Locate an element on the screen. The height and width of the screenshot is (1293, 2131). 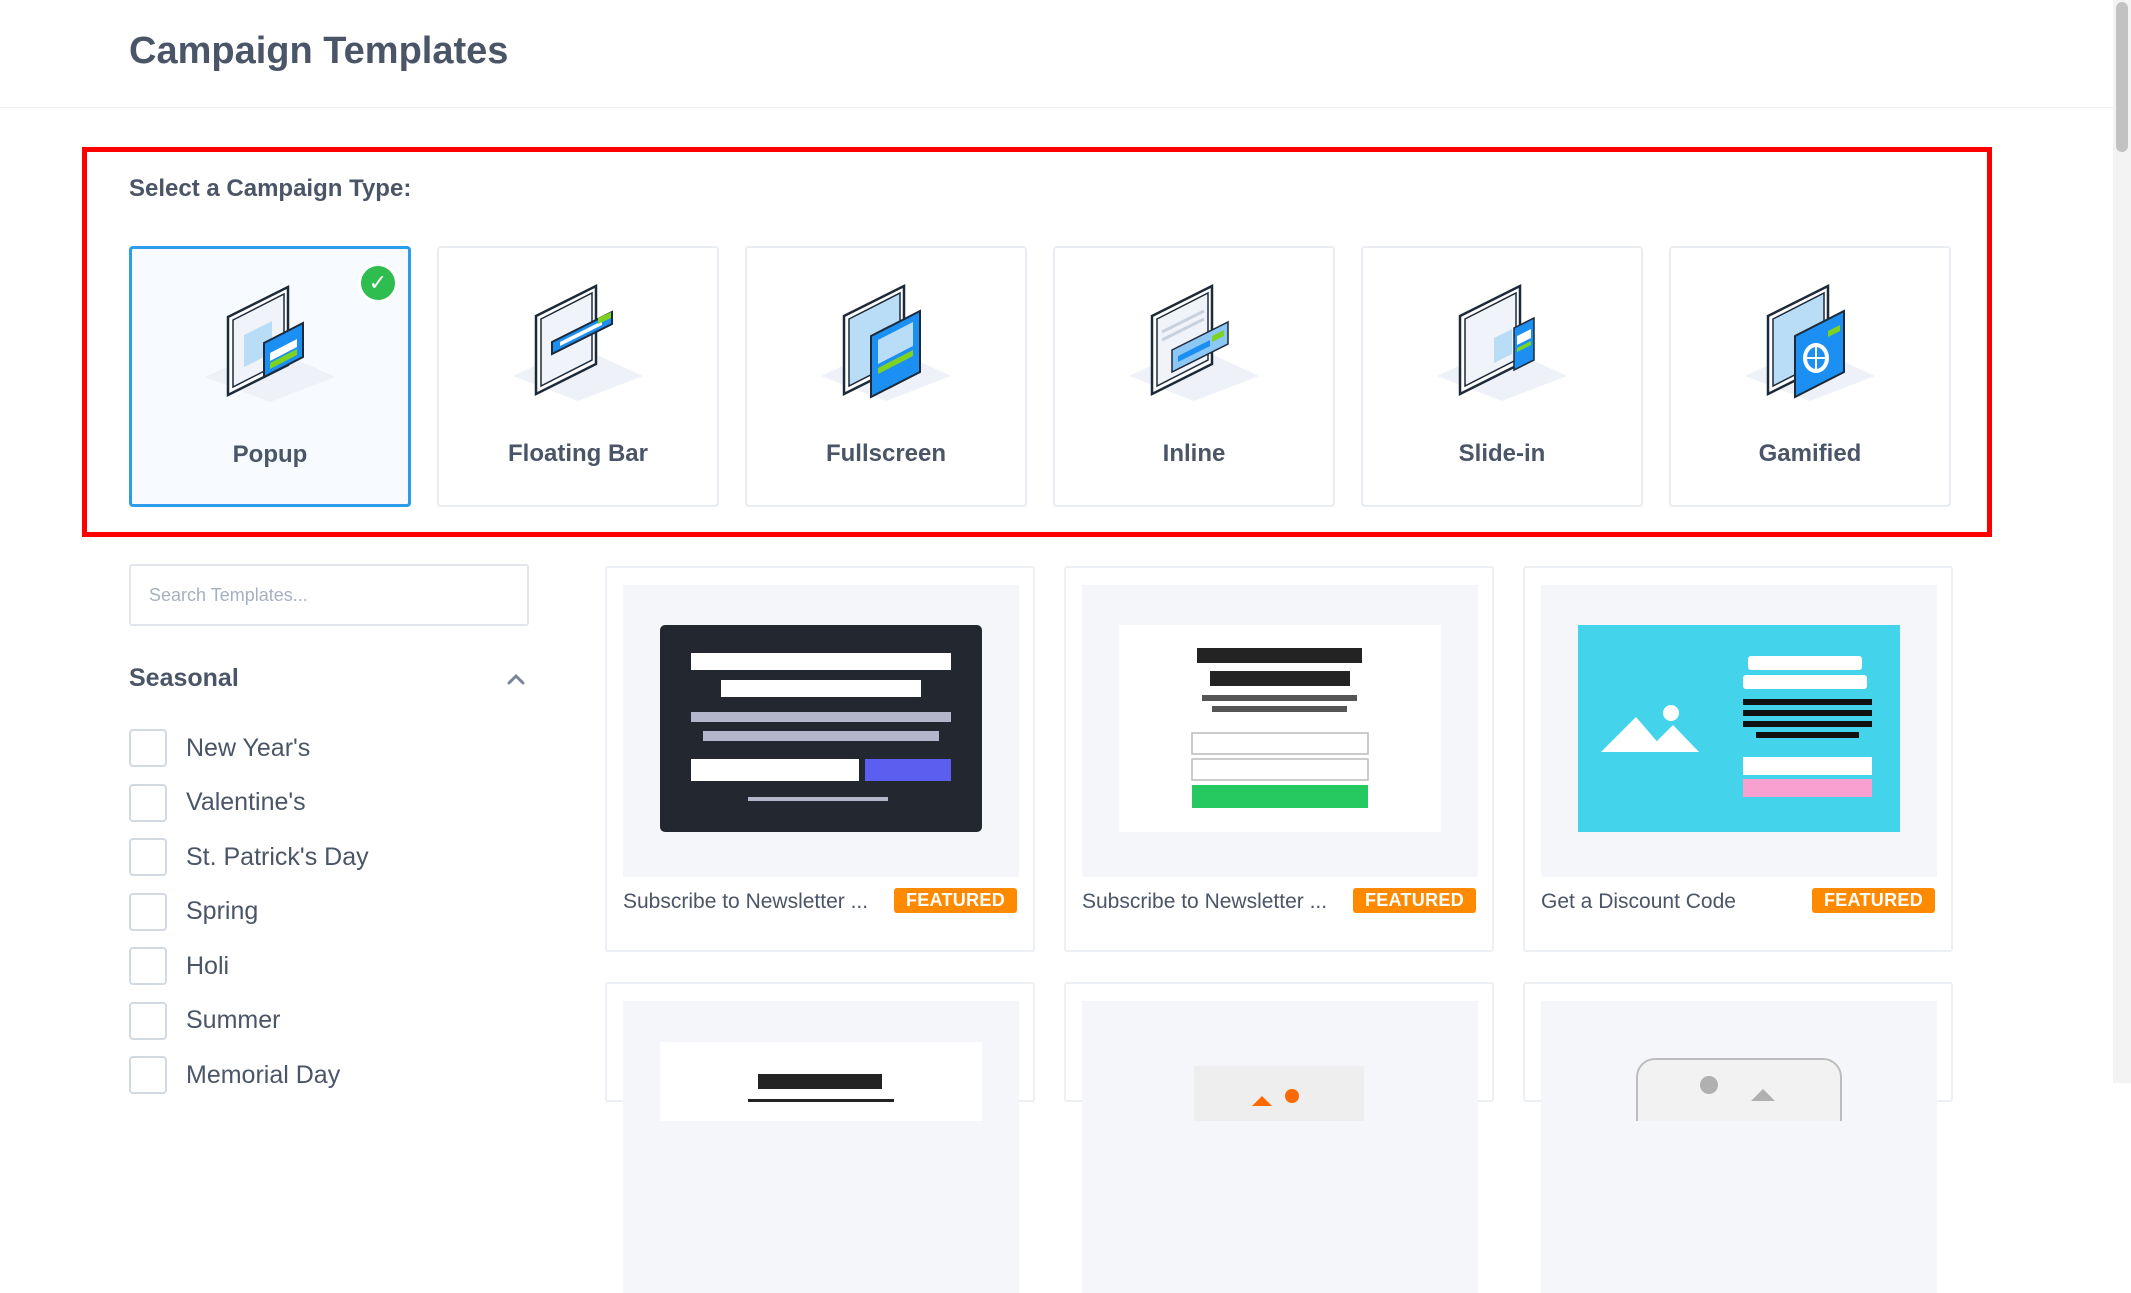
campaign-type-heading: Select a Campaign Type: is located at coordinates (270, 188).